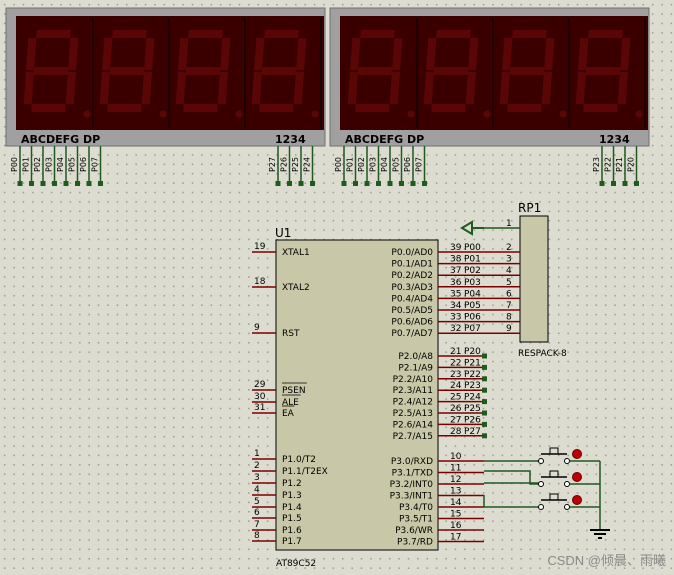  What do you see at coordinates (415, 357) in the screenshot?
I see `mcu-pin-name: P2.0/A8` at bounding box center [415, 357].